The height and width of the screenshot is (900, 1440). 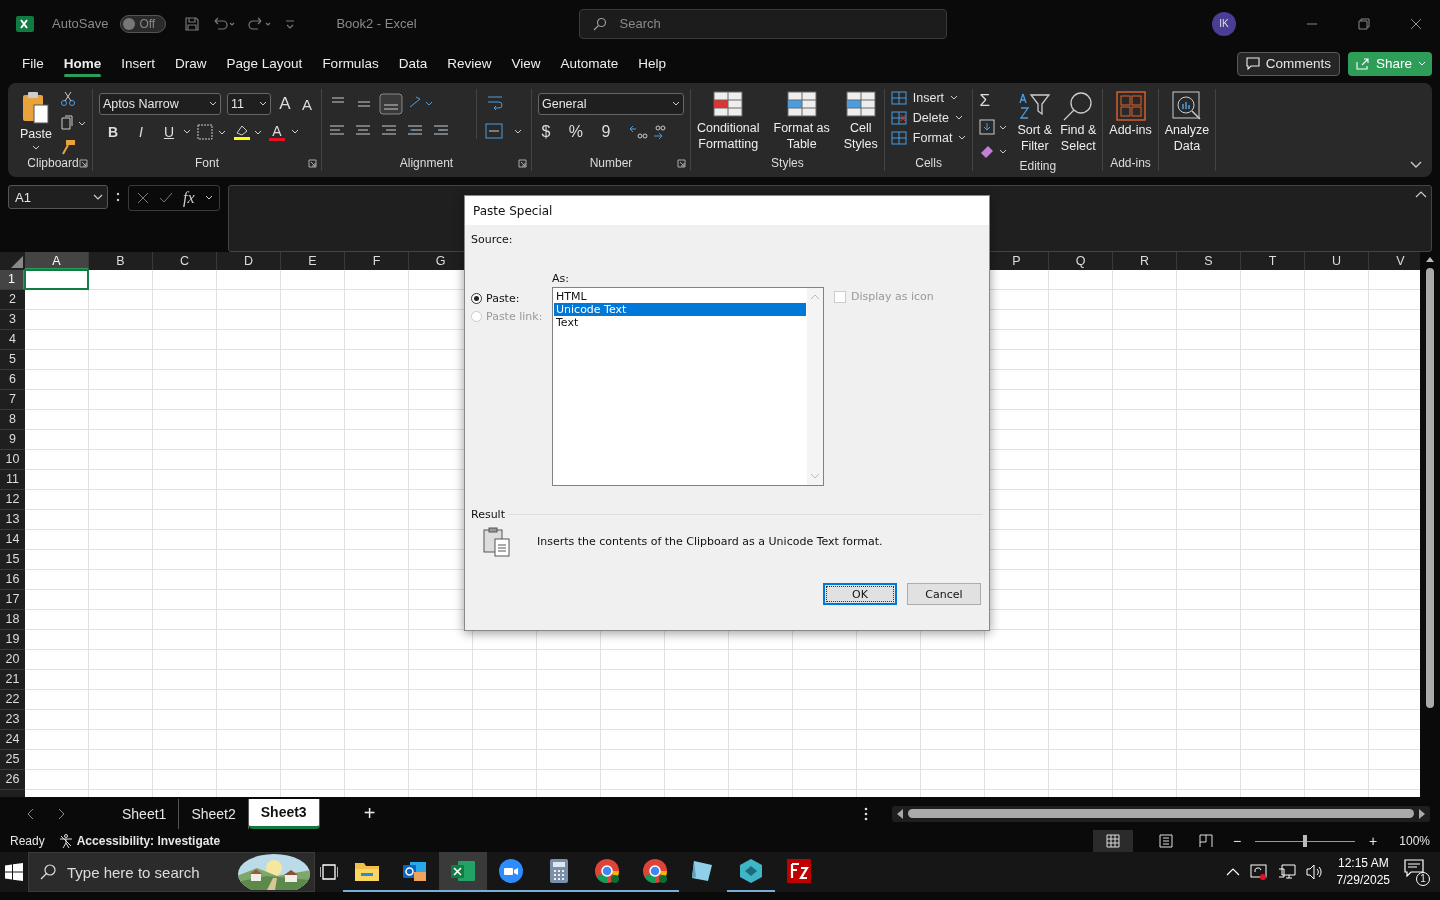 What do you see at coordinates (1165, 841) in the screenshot?
I see `page-layout-view-icon` at bounding box center [1165, 841].